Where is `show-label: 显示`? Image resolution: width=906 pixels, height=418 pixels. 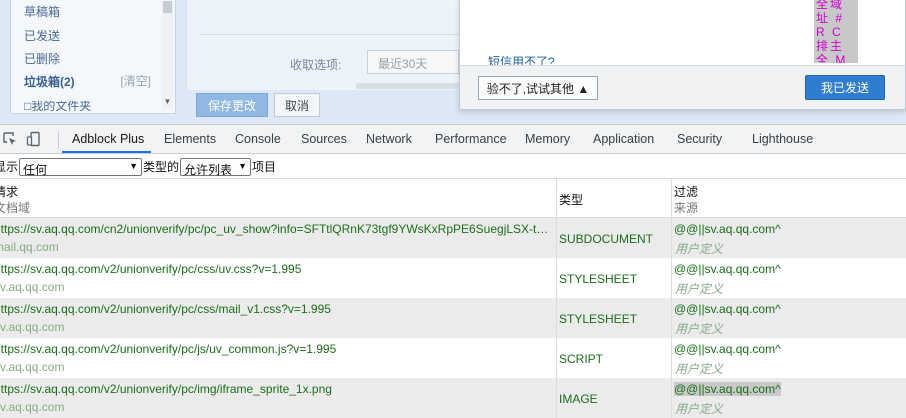 show-label: 显示 is located at coordinates (9, 167).